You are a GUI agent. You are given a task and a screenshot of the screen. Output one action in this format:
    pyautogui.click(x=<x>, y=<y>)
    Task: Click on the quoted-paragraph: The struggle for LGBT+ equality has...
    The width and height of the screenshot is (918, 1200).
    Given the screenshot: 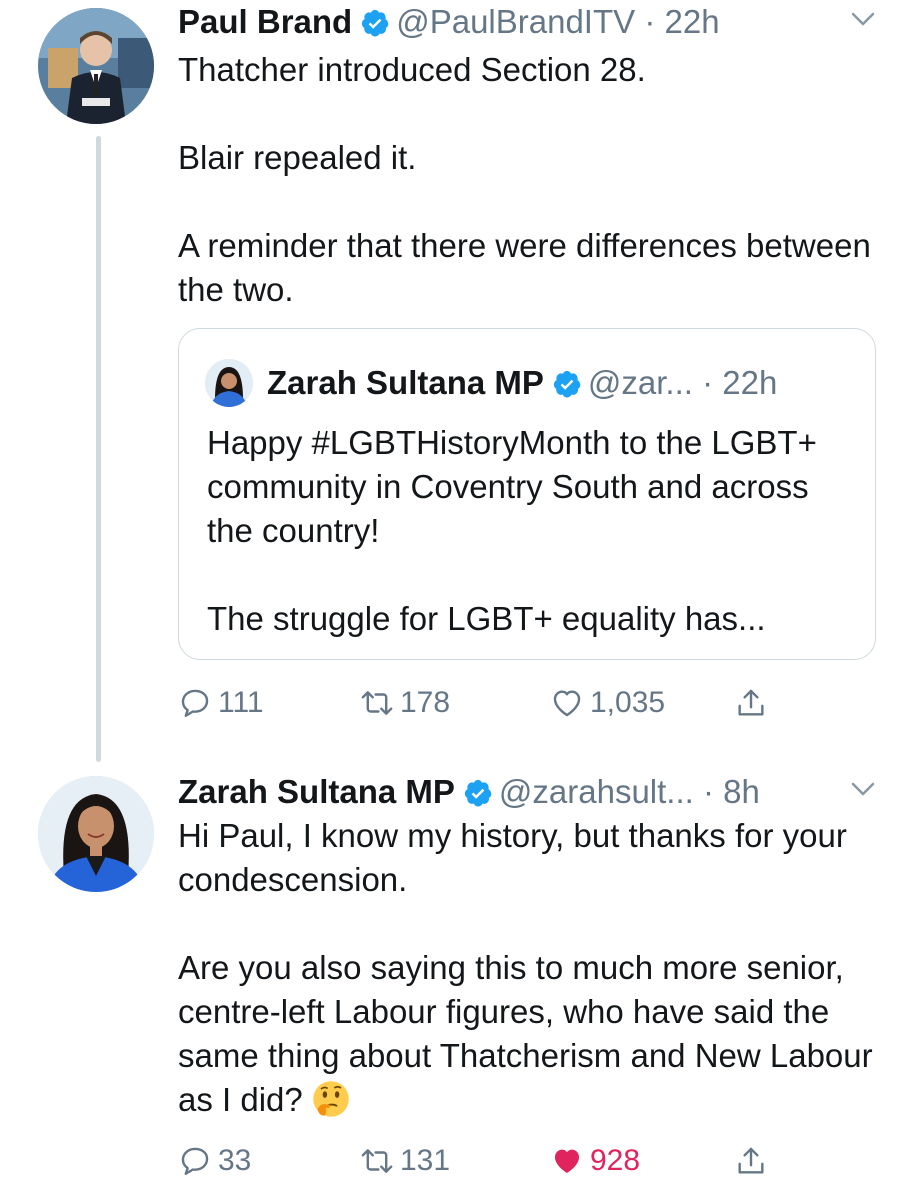 What is the action you would take?
    pyautogui.click(x=486, y=618)
    